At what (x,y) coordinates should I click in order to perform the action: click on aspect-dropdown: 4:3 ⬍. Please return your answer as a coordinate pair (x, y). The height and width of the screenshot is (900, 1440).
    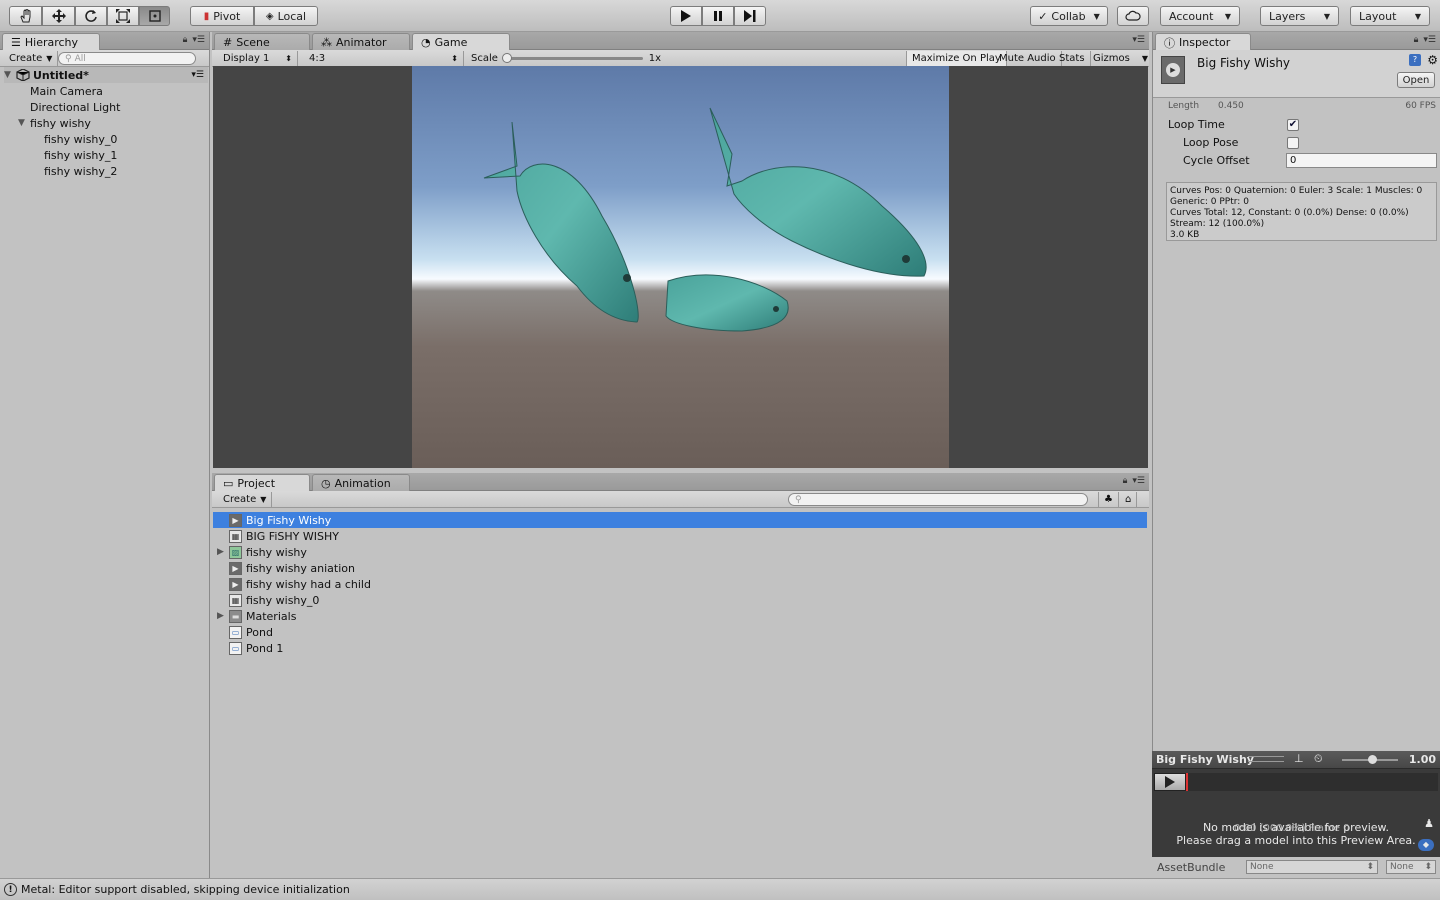
    Looking at the image, I should click on (384, 58).